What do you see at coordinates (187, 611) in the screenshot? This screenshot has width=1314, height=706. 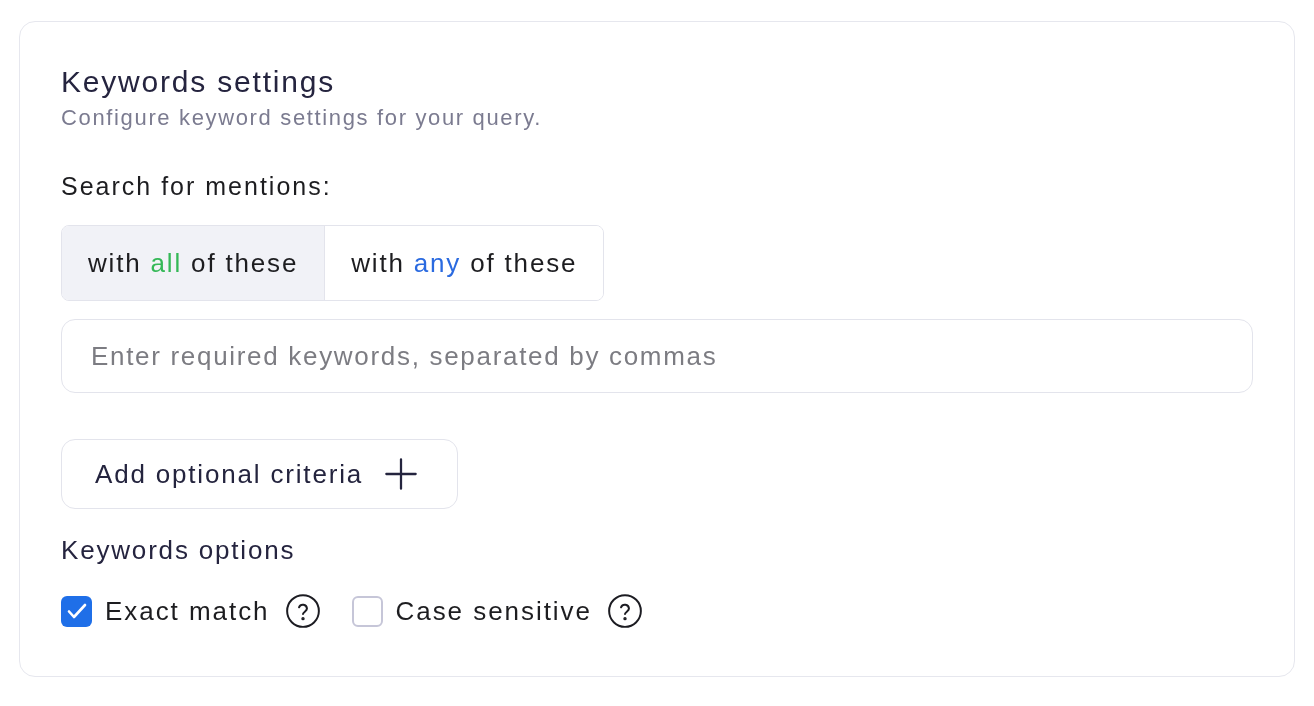 I see `option-label: Exact match` at bounding box center [187, 611].